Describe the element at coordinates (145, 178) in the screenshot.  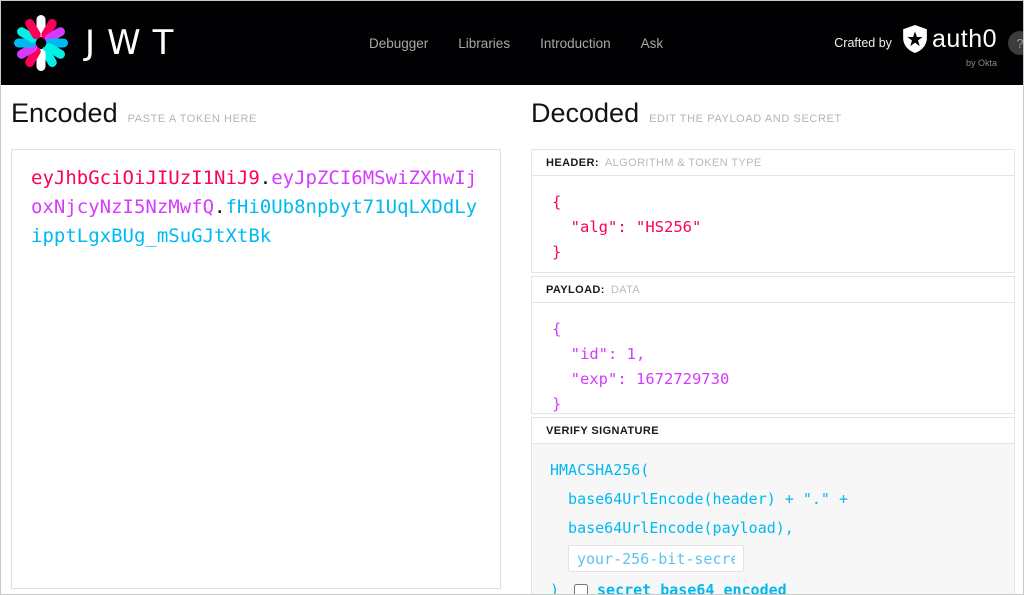
I see `token-header-segment: eyJhbGciOiJIUzI1NiJ9` at that location.